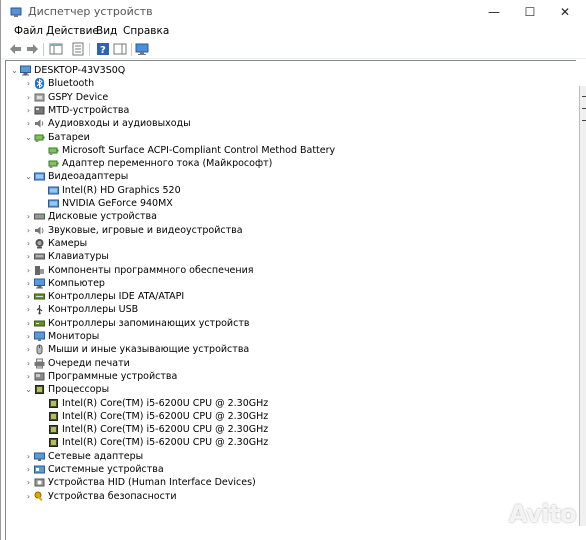 This screenshot has width=586, height=540. What do you see at coordinates (286, 190) in the screenshot?
I see `tree-device: Intel(R) HD Graphics 520` at bounding box center [286, 190].